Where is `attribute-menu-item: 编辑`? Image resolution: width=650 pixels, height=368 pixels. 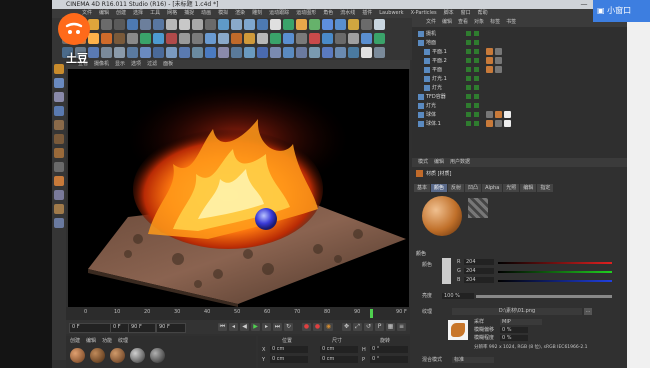 attribute-menu-item: 编辑 is located at coordinates (439, 162).